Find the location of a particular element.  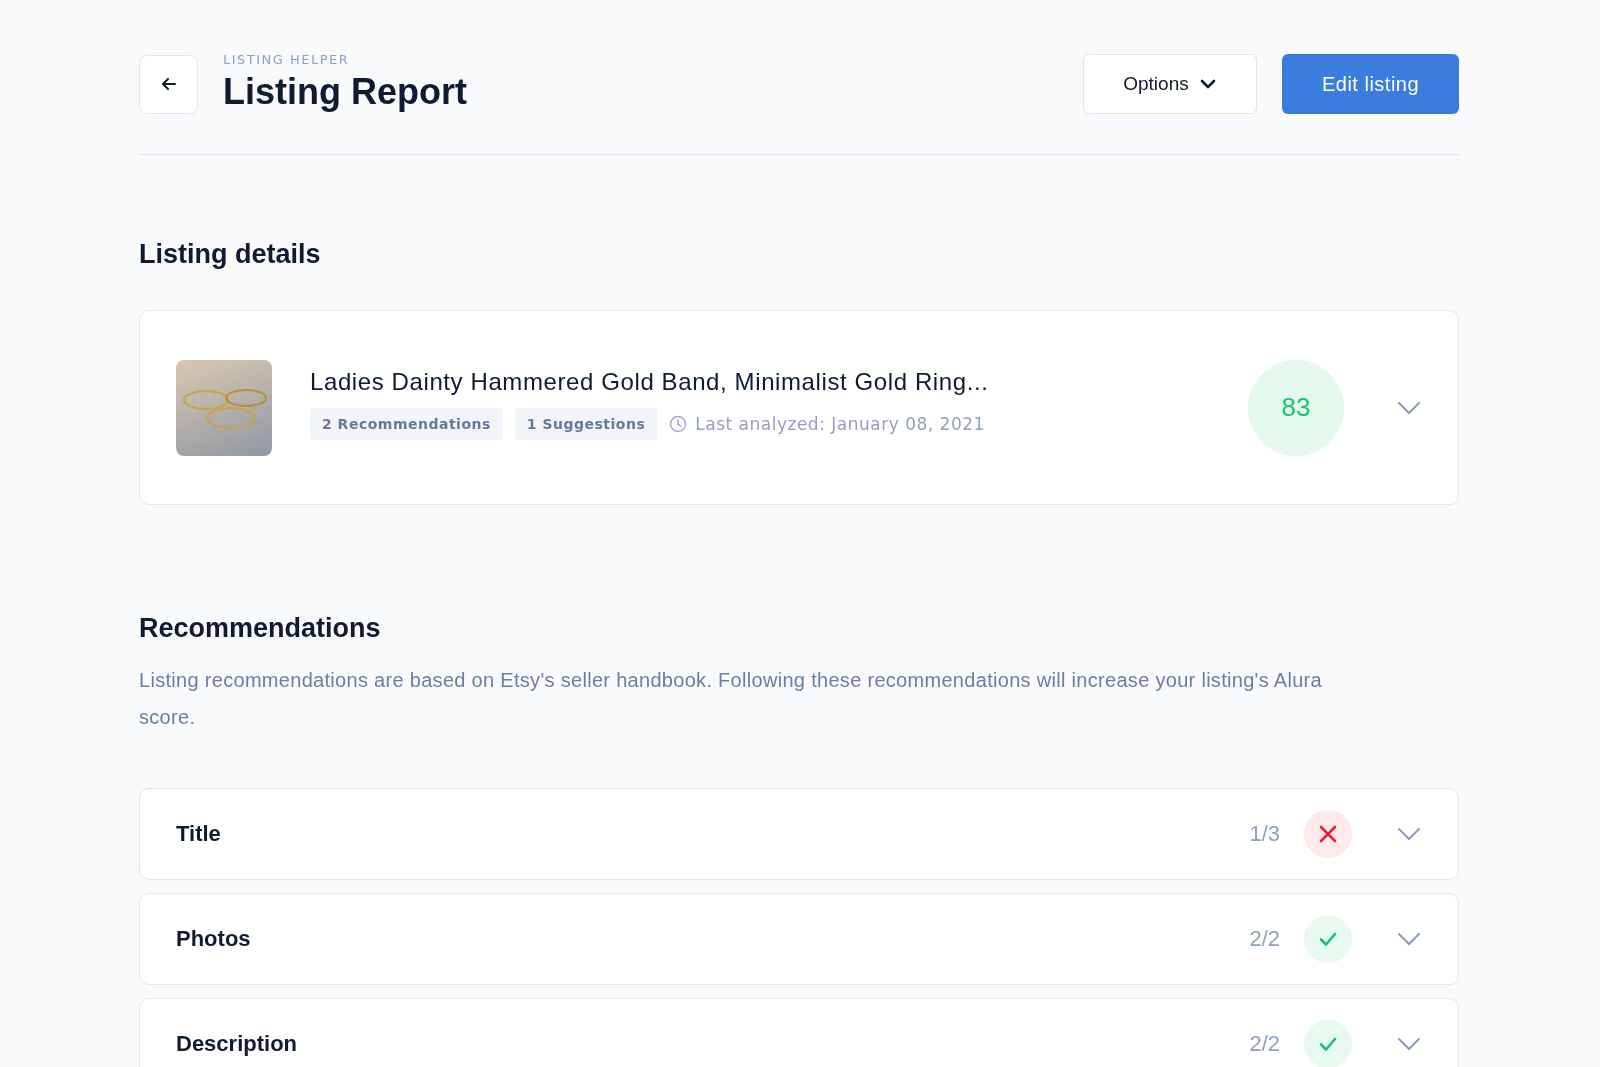

section-description: Listing recommendations are based on Etsy's seller handbook. Following these recommendations will increase your listing's Alura score. is located at coordinates (731, 699).